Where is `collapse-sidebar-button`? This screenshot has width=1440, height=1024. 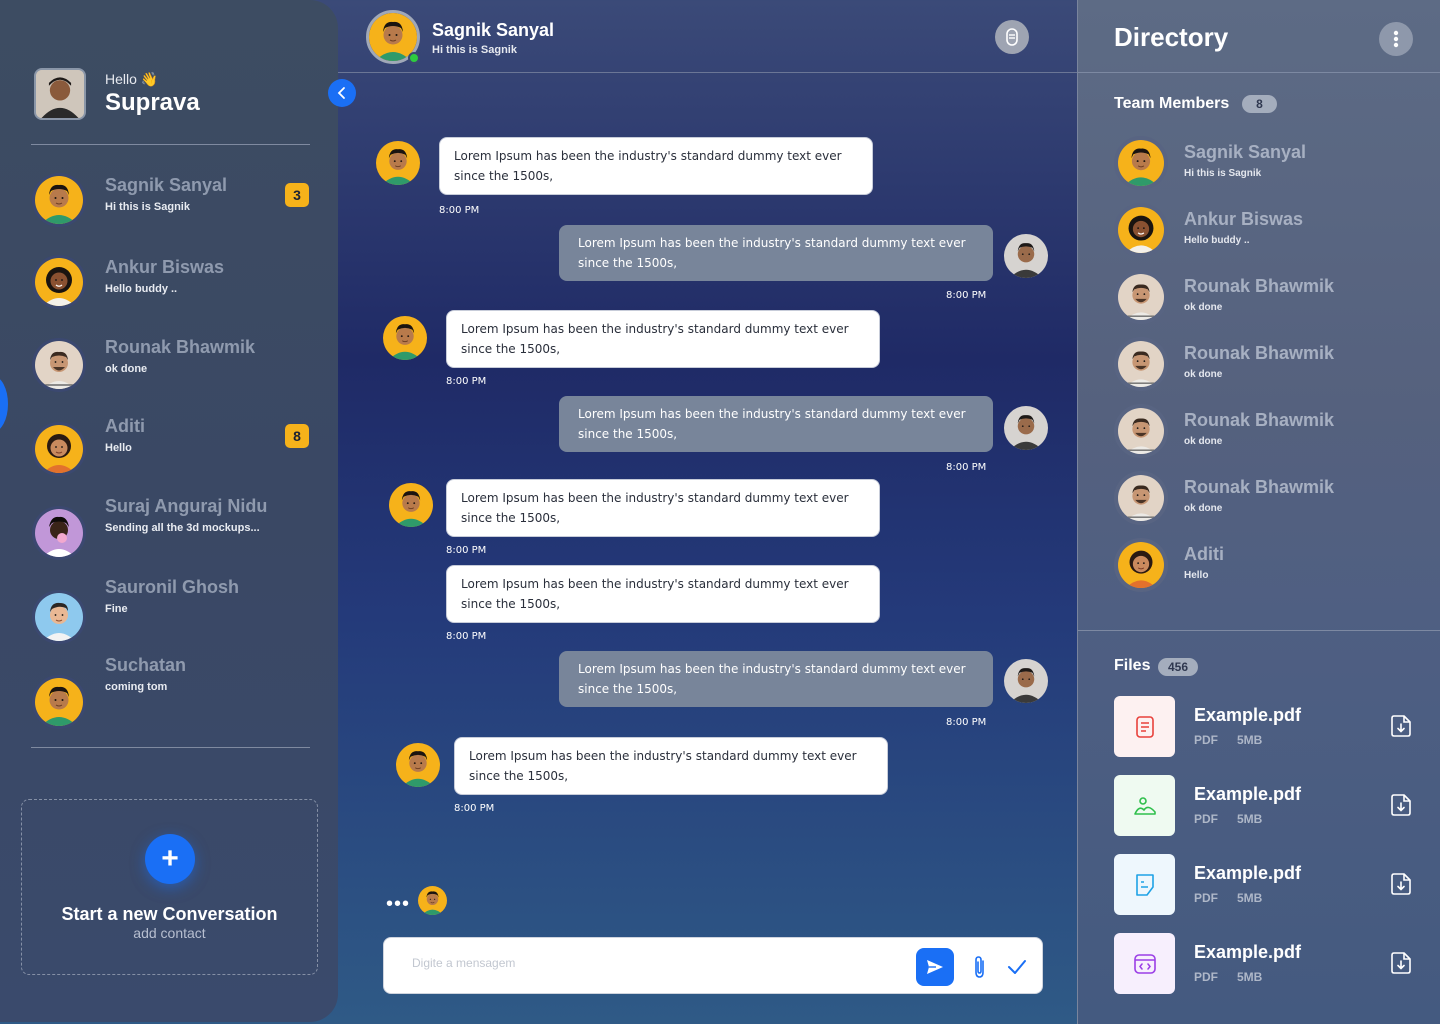 collapse-sidebar-button is located at coordinates (342, 93).